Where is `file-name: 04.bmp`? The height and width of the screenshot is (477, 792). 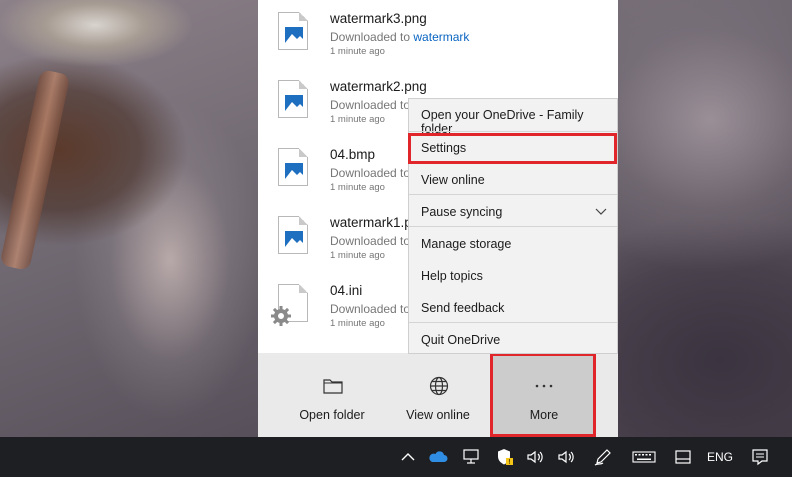 file-name: 04.bmp is located at coordinates (353, 154).